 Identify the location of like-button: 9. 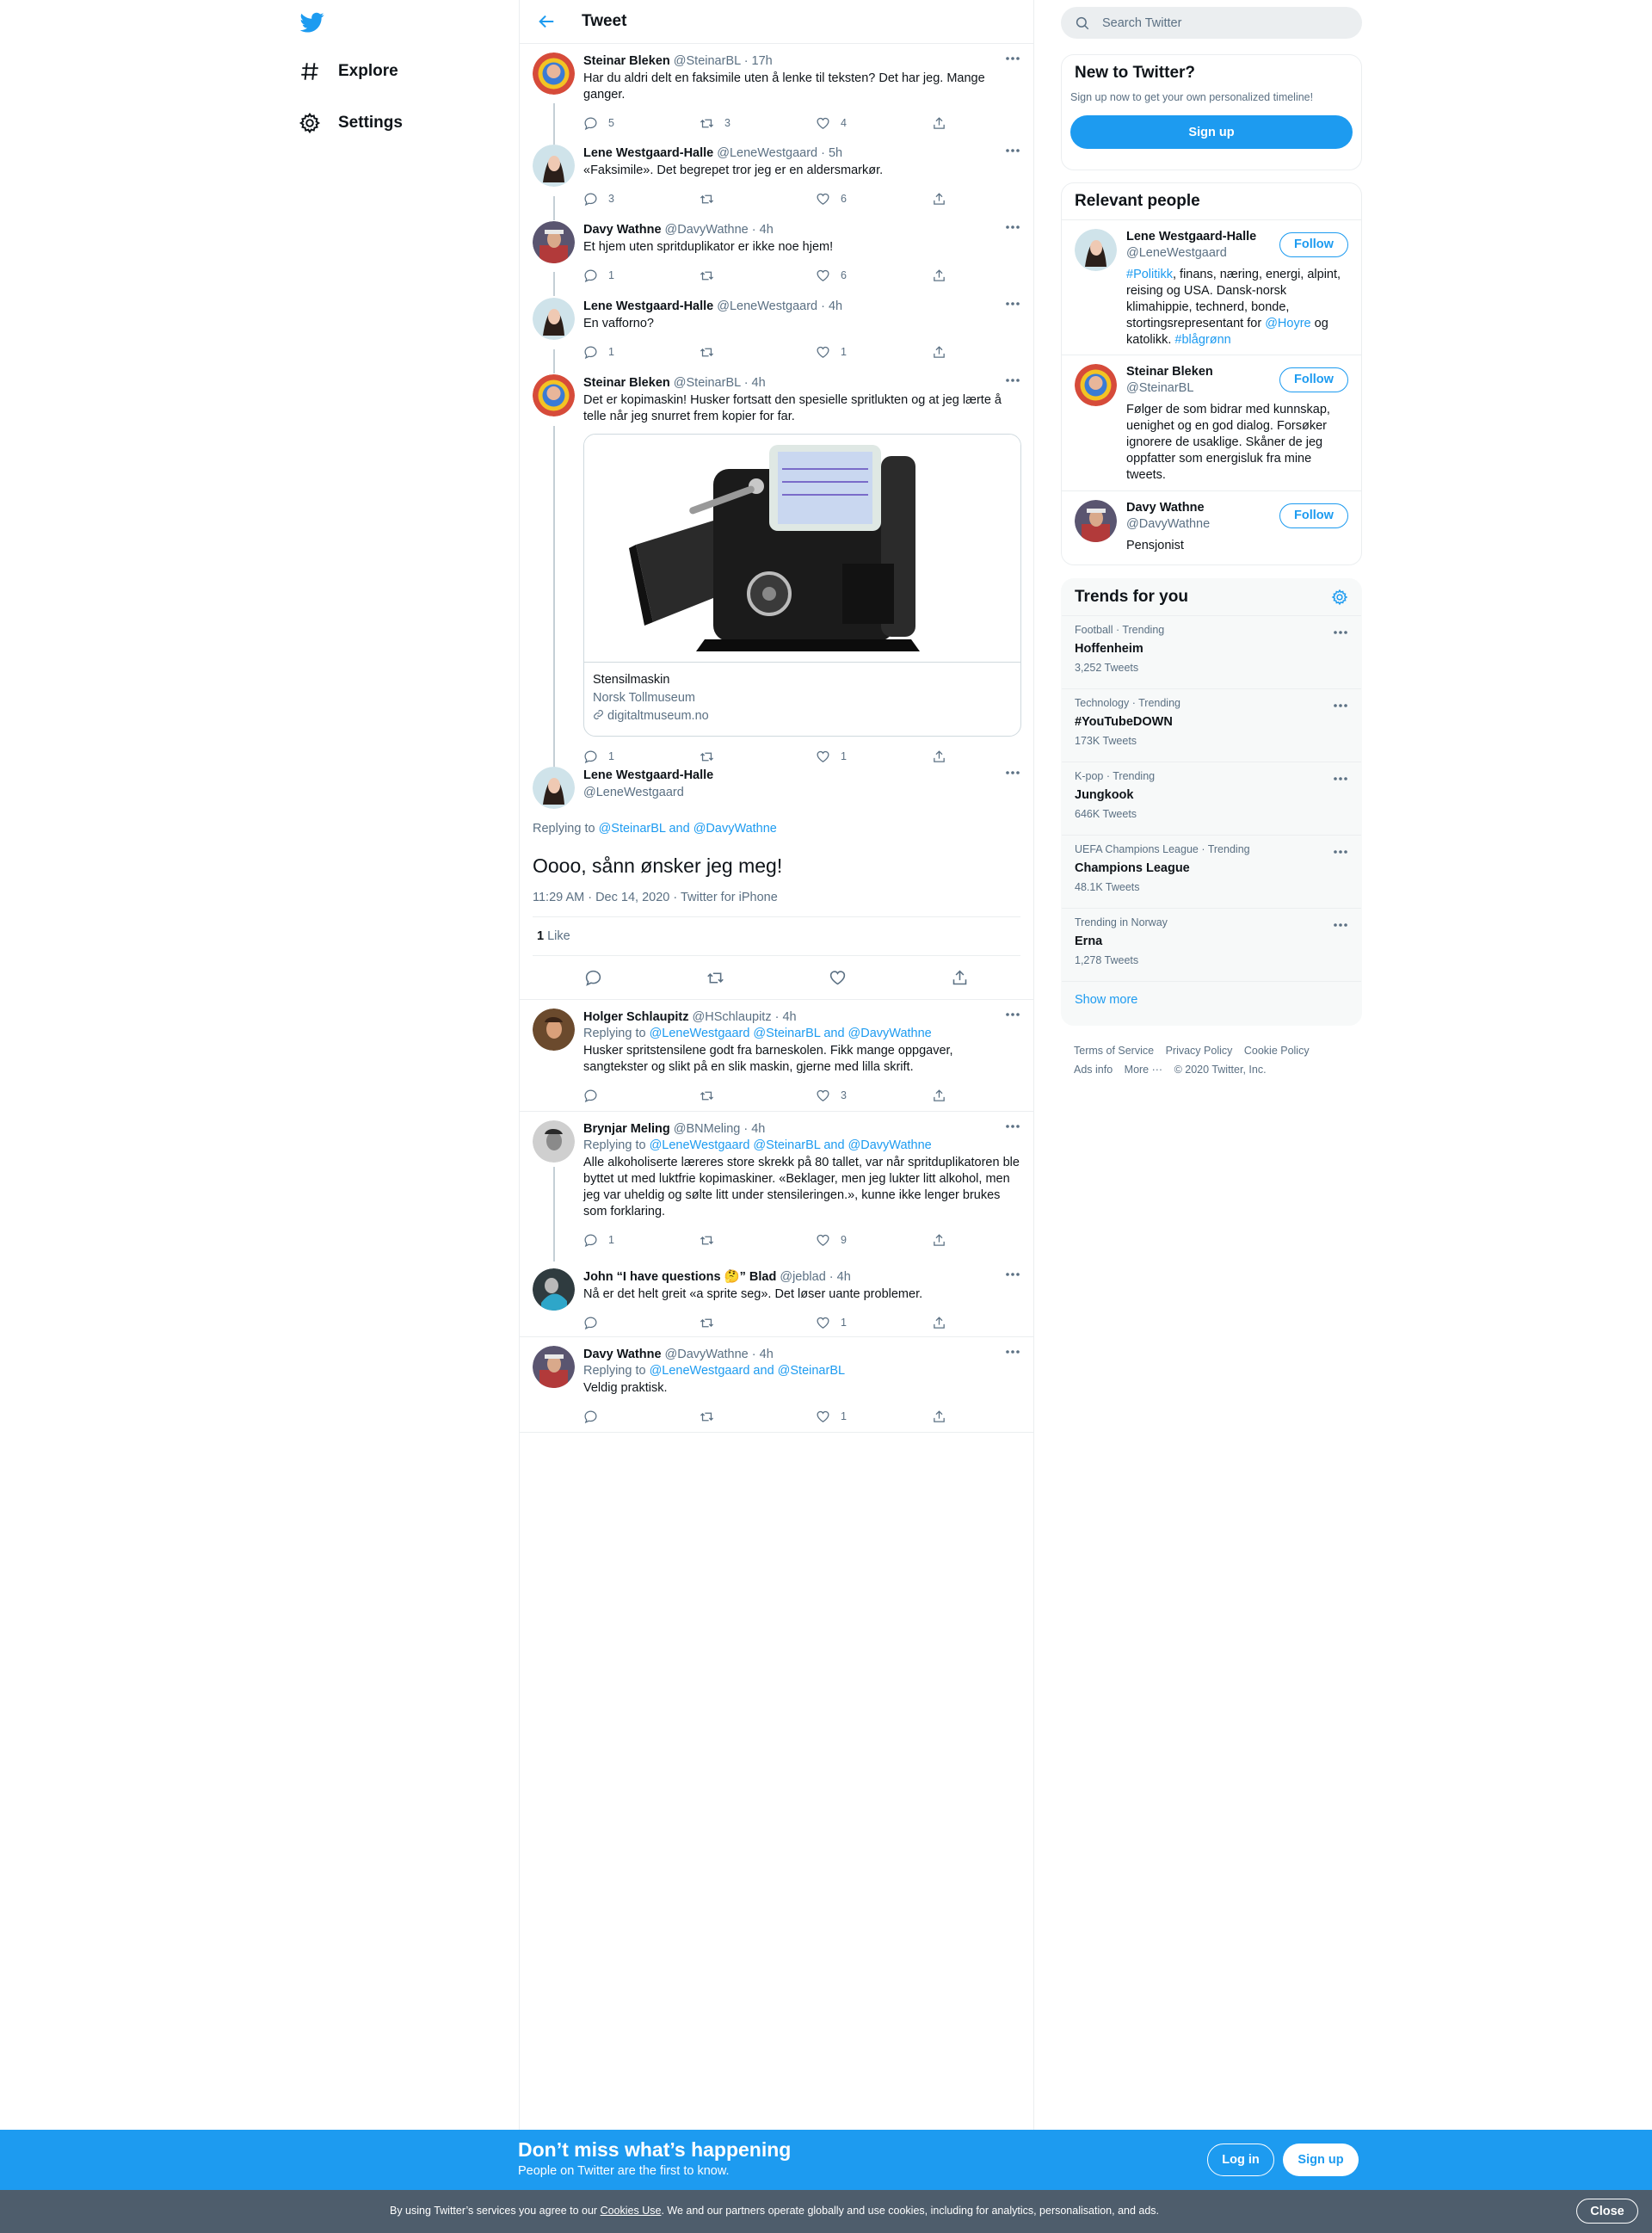
(874, 1240).